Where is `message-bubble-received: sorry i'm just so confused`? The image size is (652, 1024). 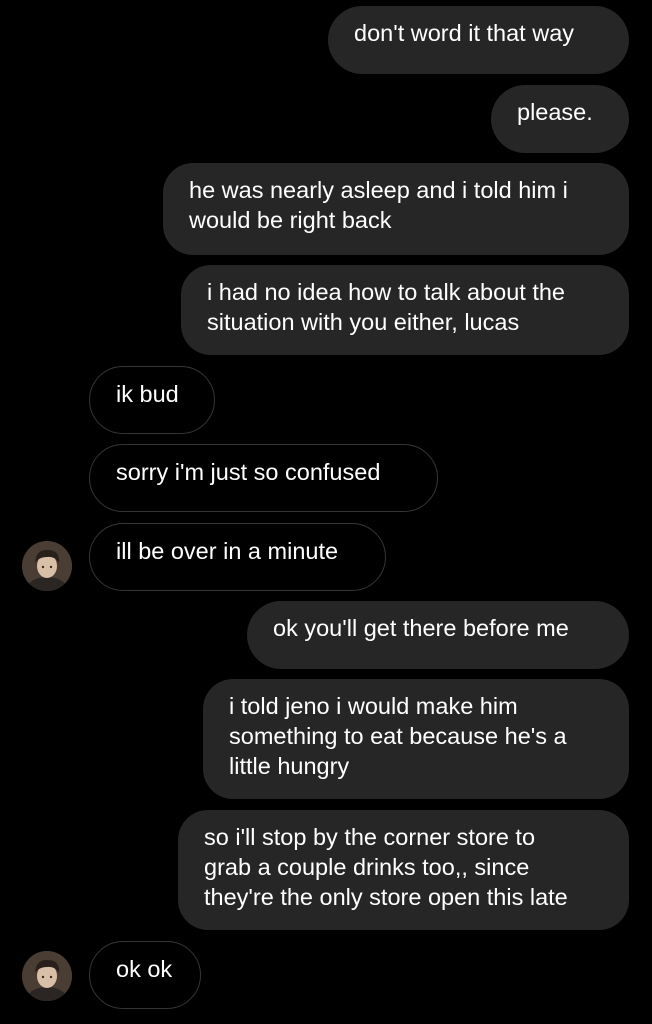 message-bubble-received: sorry i'm just so confused is located at coordinates (263, 478).